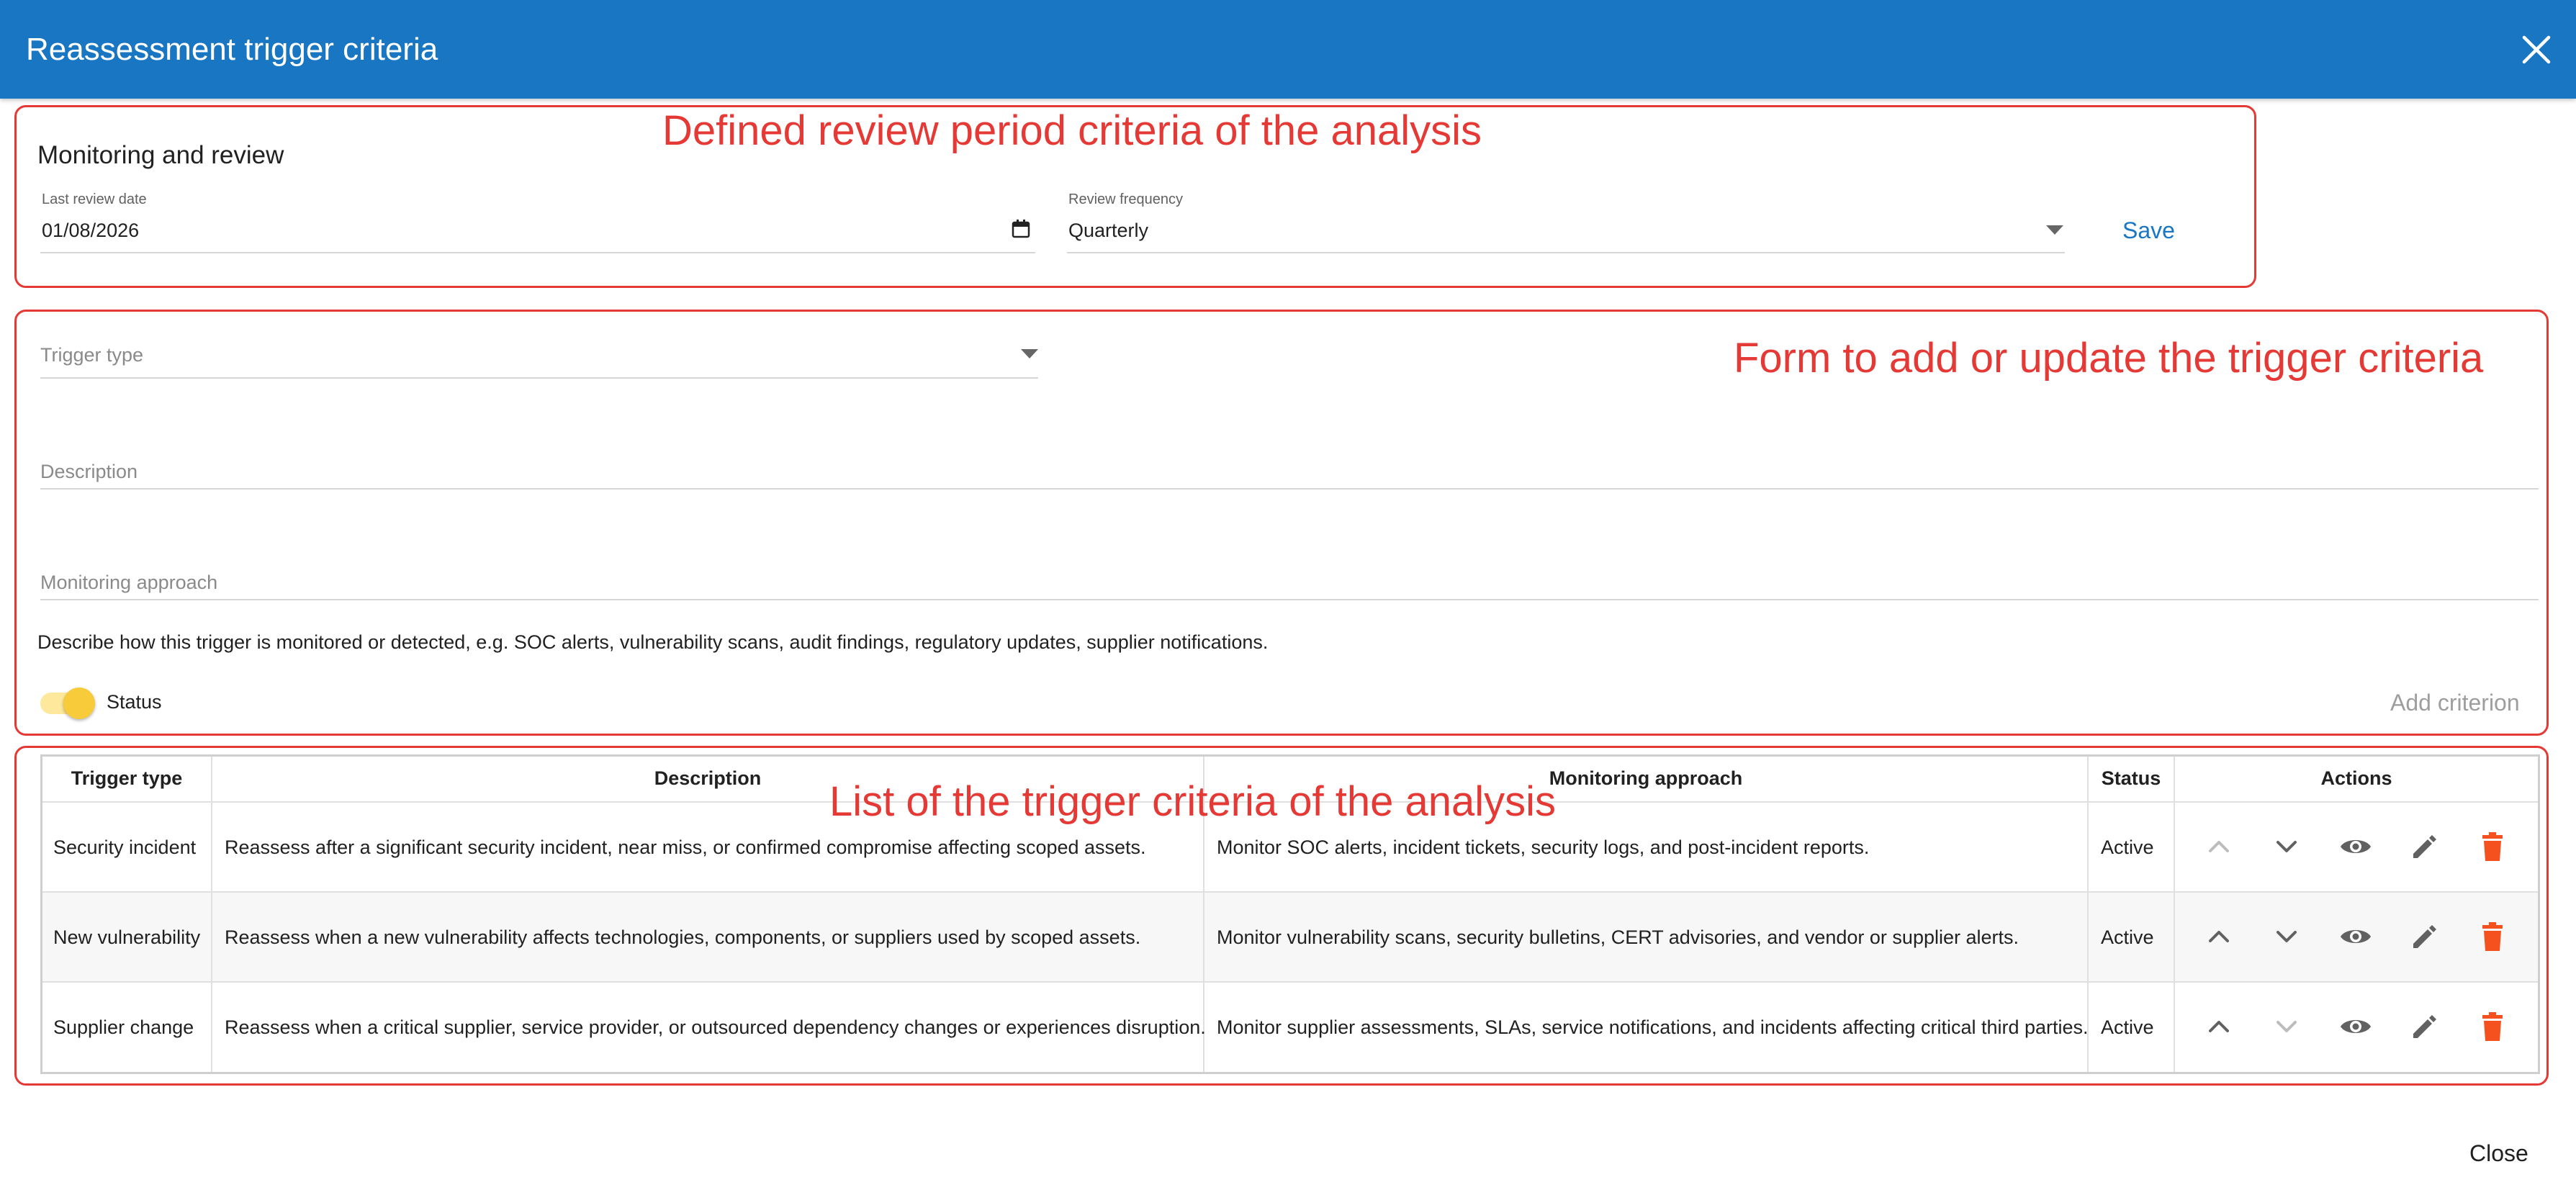  Describe the element at coordinates (1566, 252) in the screenshot. I see `review-frequency-underline` at that location.